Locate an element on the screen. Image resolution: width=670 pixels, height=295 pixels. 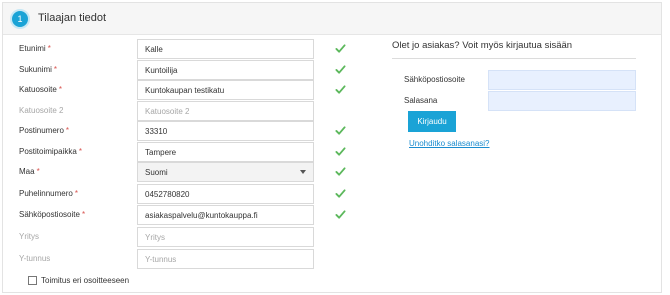
step-badge: 1 is located at coordinates (20, 19).